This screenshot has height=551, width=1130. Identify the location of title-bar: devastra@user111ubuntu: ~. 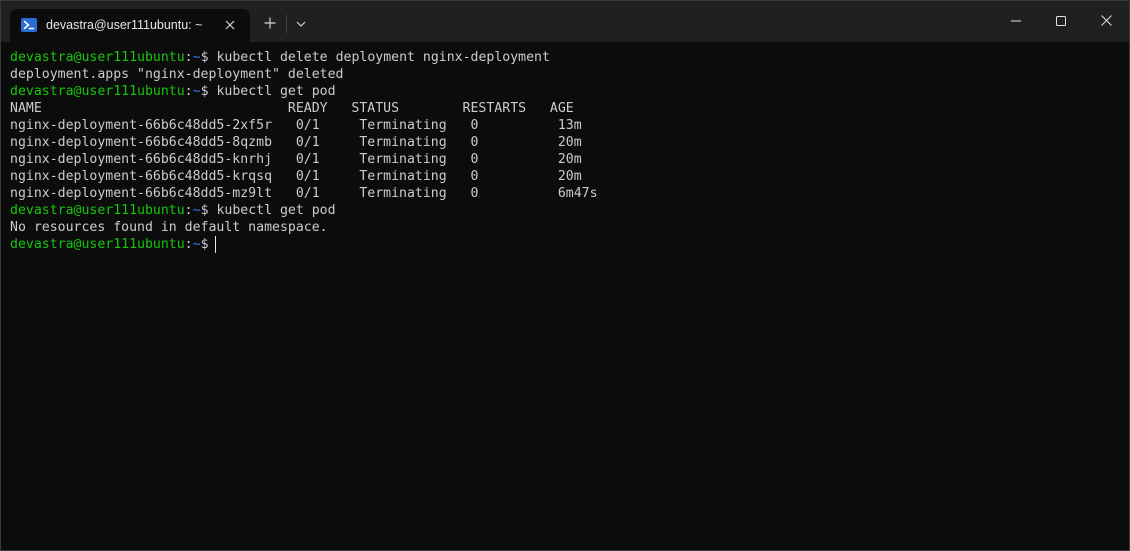
(565, 21).